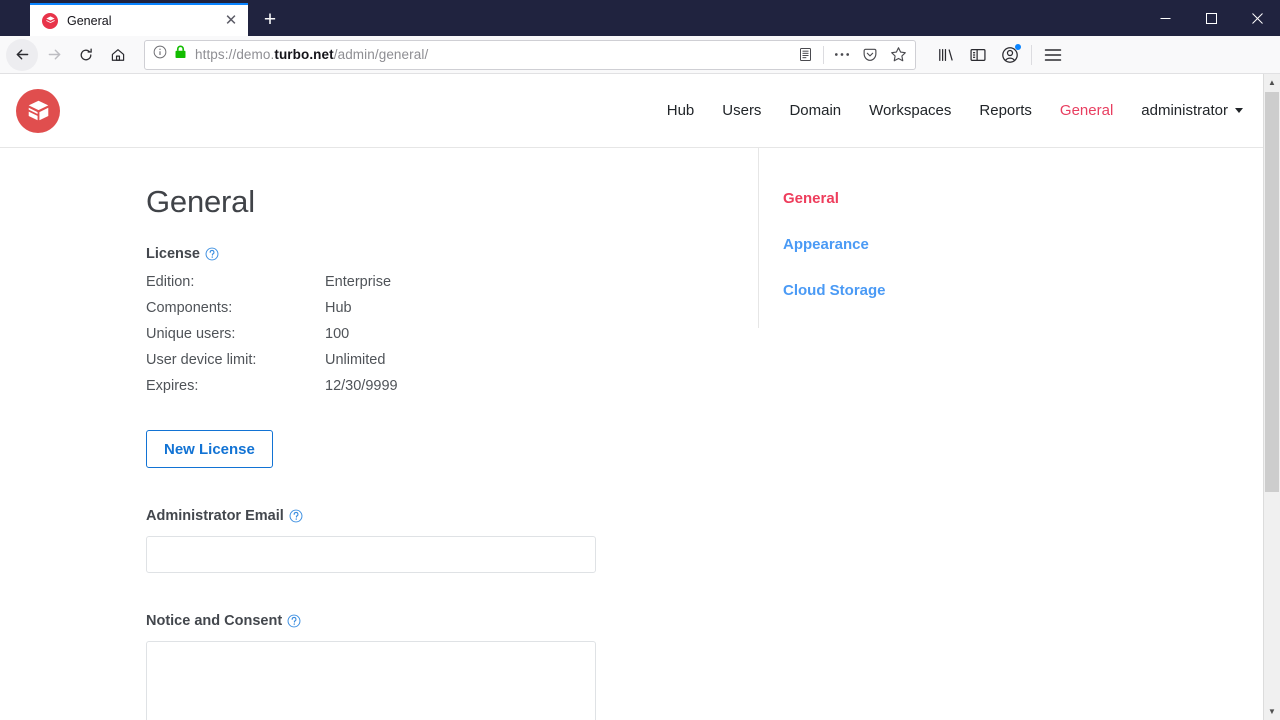  I want to click on close-button, so click(1257, 18).